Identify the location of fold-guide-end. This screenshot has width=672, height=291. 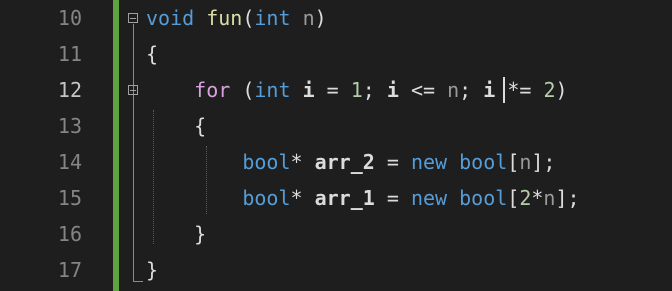
(138, 281).